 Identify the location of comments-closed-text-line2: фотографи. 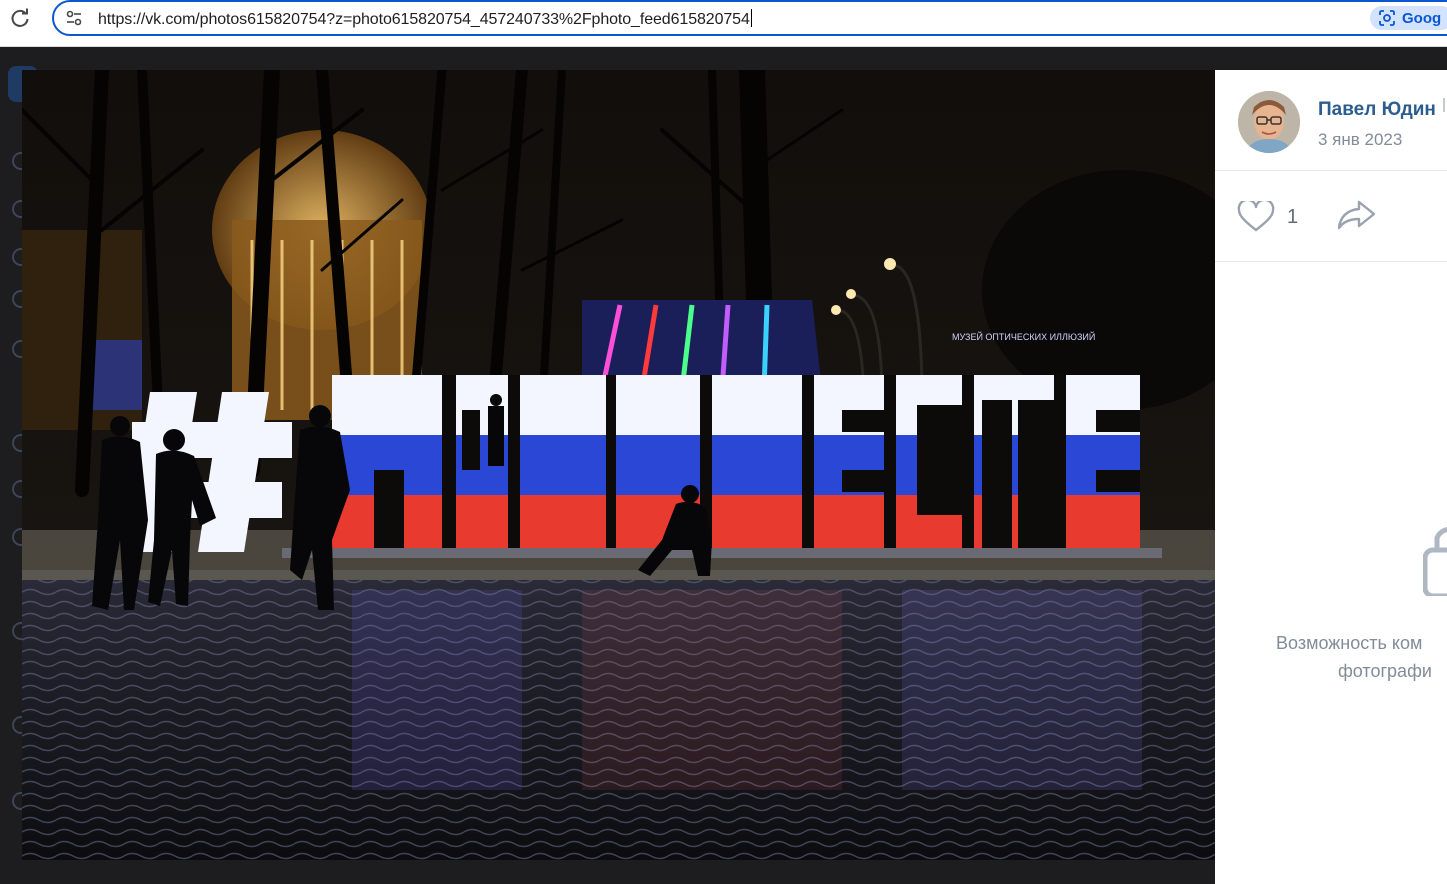
(1385, 671).